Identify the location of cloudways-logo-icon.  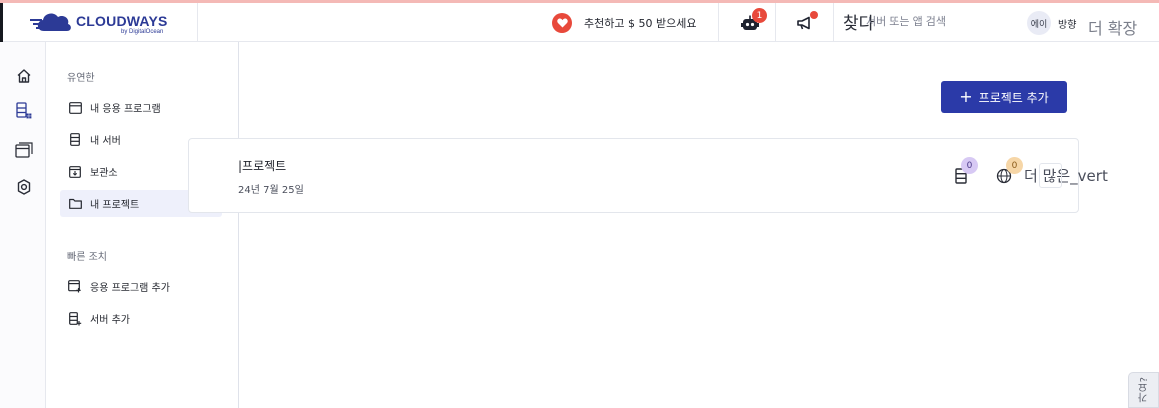
(50, 22).